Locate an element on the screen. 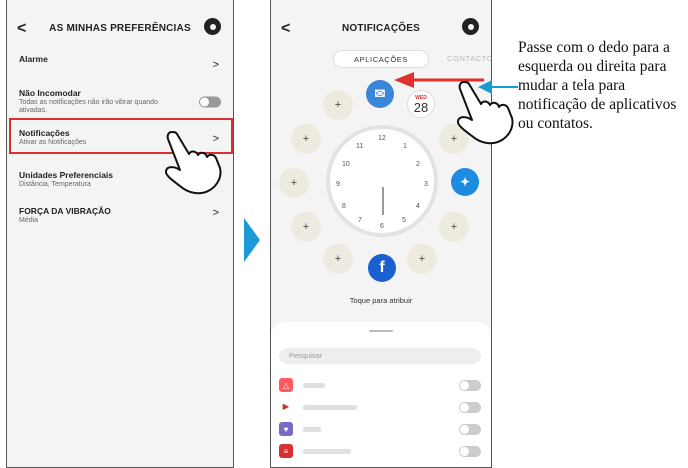 The height and width of the screenshot is (468, 688). calendar-date: 28 is located at coordinates (421, 107).